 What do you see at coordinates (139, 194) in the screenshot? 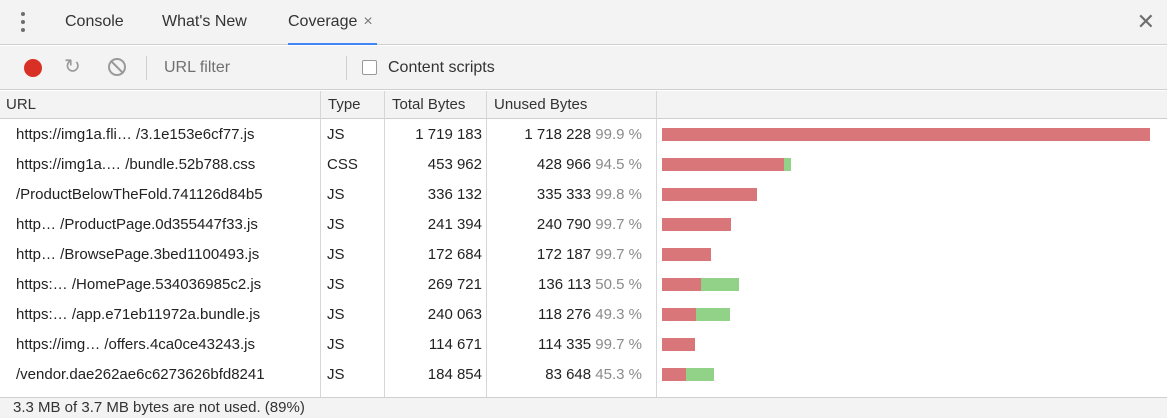
I see `url-cell: /ProductBelowTheFold.741126d84b5` at bounding box center [139, 194].